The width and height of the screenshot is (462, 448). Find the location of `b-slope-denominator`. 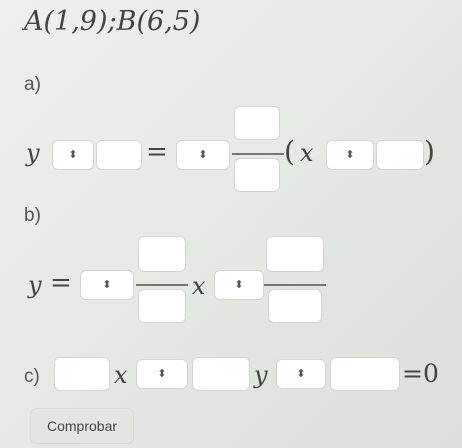

b-slope-denominator is located at coordinates (162, 306).